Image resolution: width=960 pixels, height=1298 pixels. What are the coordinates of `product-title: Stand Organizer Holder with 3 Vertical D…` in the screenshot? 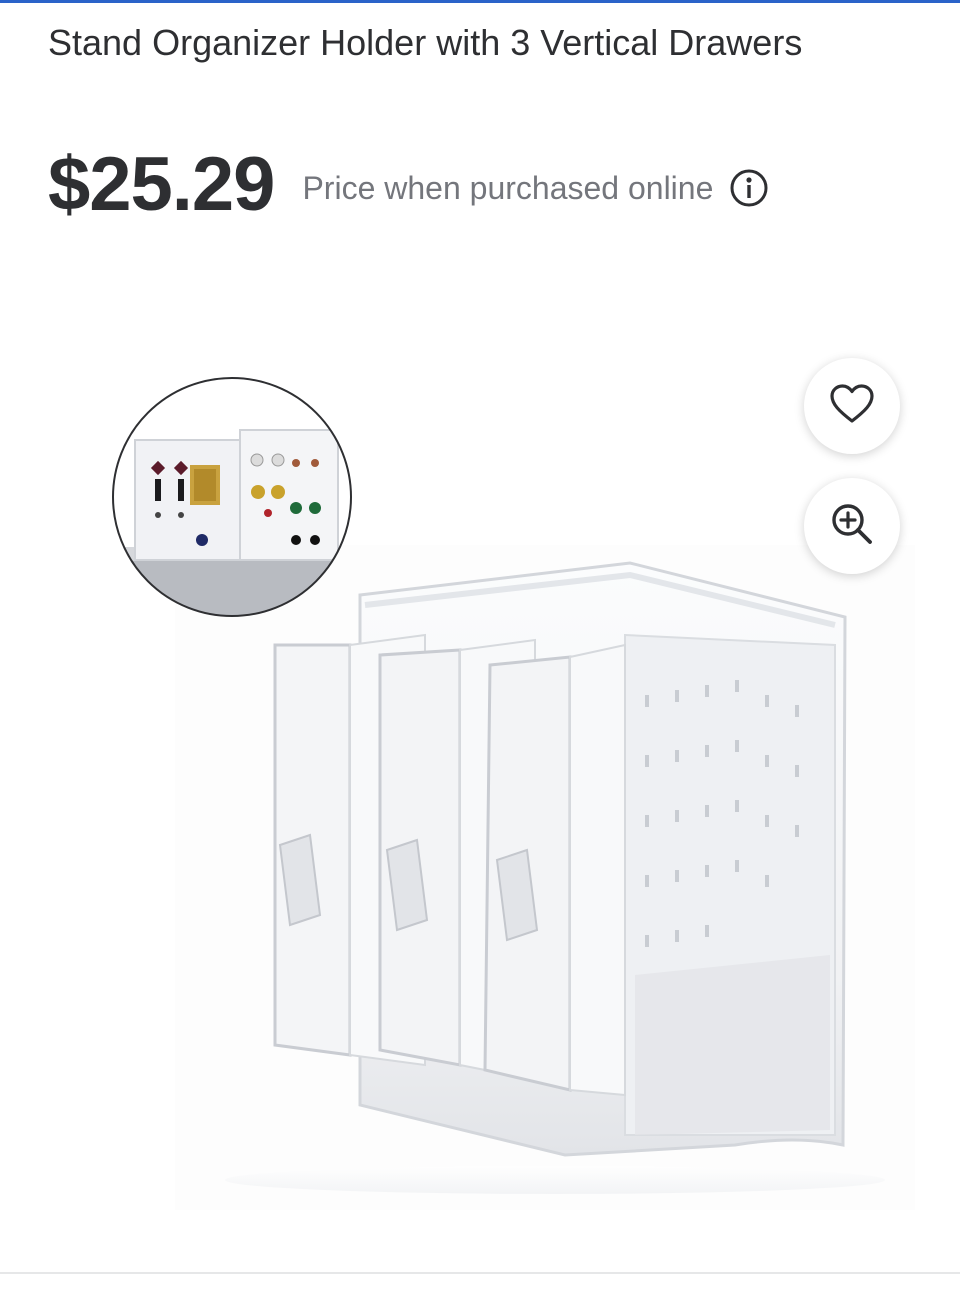 It's located at (425, 42).